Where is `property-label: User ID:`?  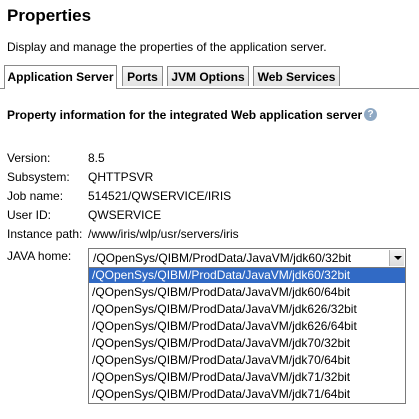 property-label: User ID: is located at coordinates (29, 215).